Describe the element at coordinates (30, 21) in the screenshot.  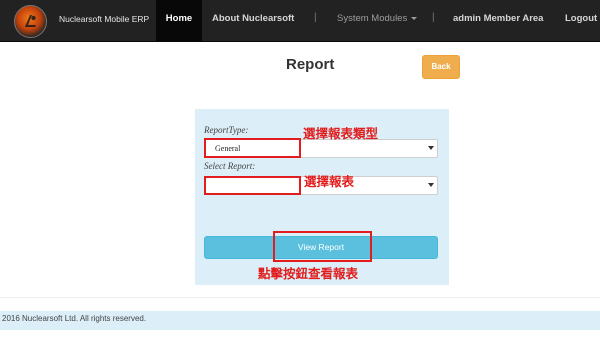
I see `nuclearsoft-logo-icon` at that location.